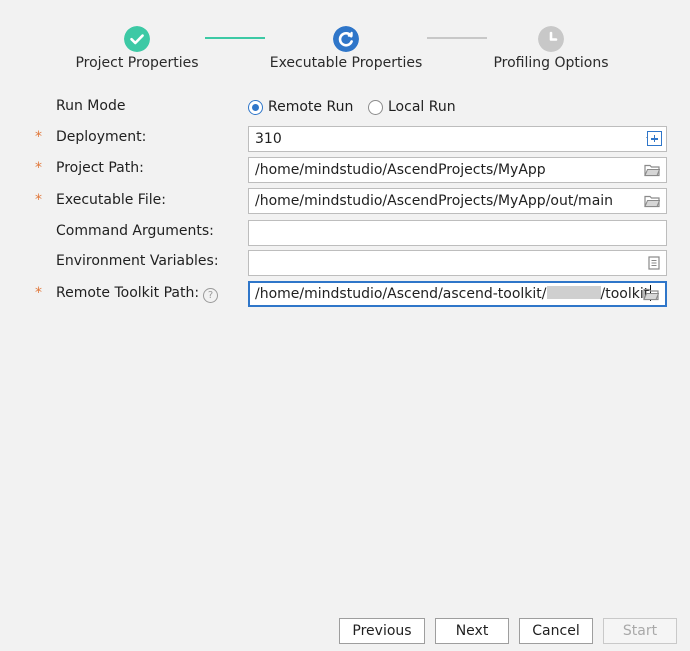  I want to click on environment-variables-input, so click(457, 263).